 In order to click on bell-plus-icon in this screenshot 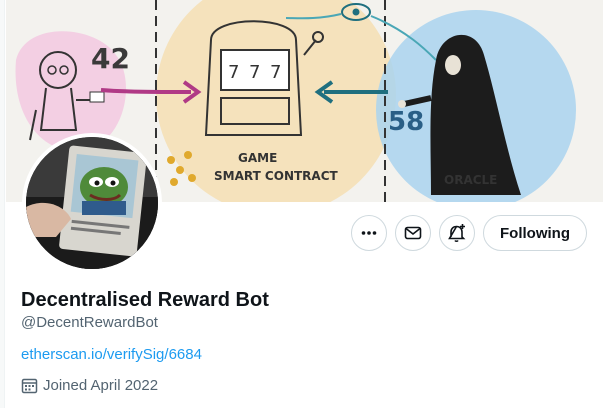, I will do `click(457, 233)`.